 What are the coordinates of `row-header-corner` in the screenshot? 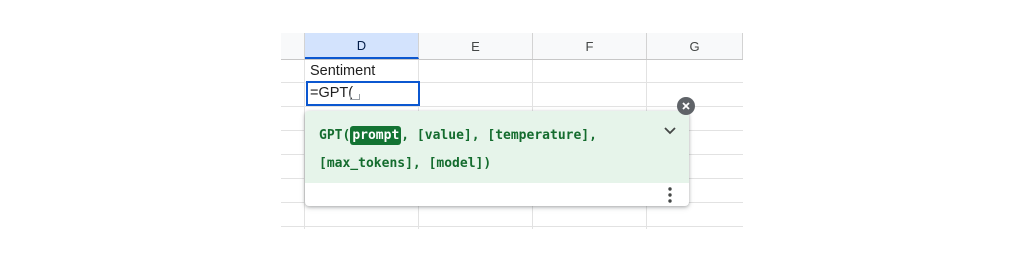 It's located at (293, 46).